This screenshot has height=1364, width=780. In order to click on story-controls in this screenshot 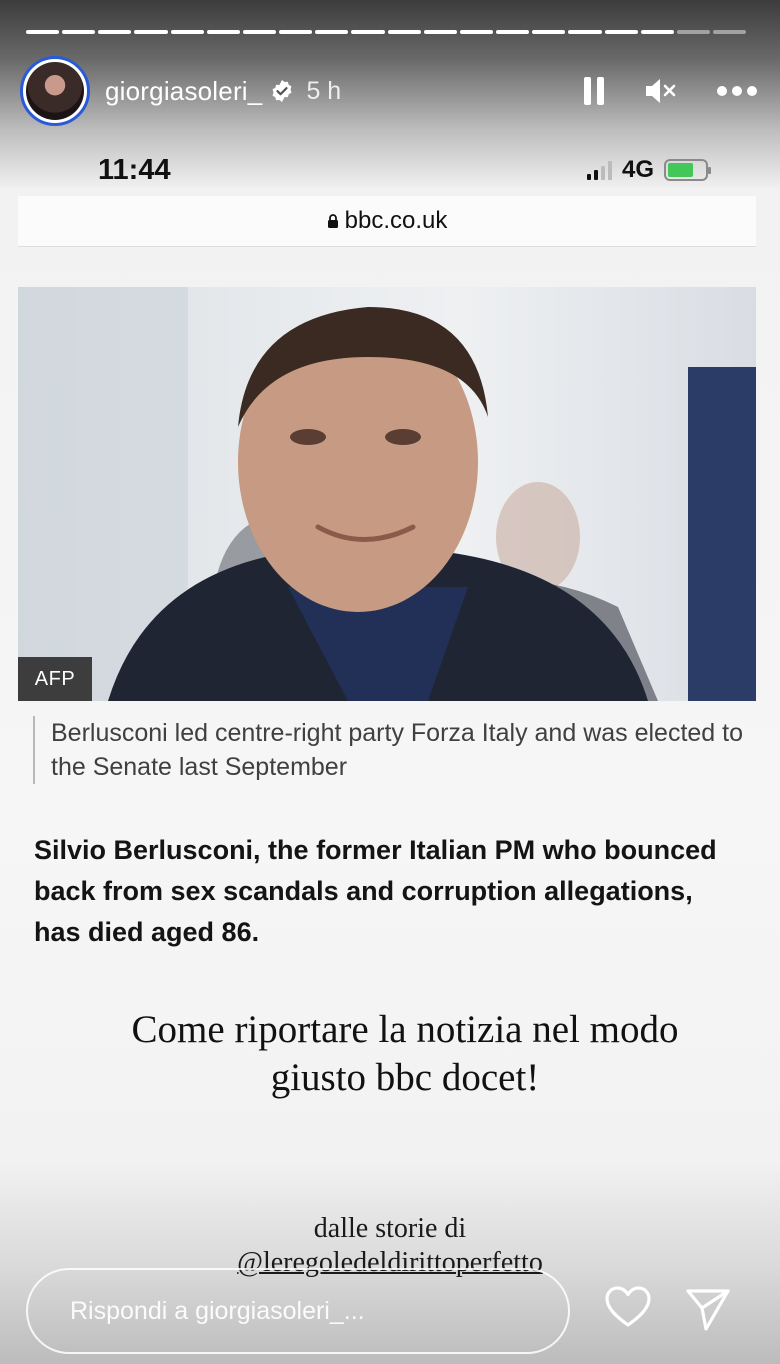, I will do `click(670, 91)`.